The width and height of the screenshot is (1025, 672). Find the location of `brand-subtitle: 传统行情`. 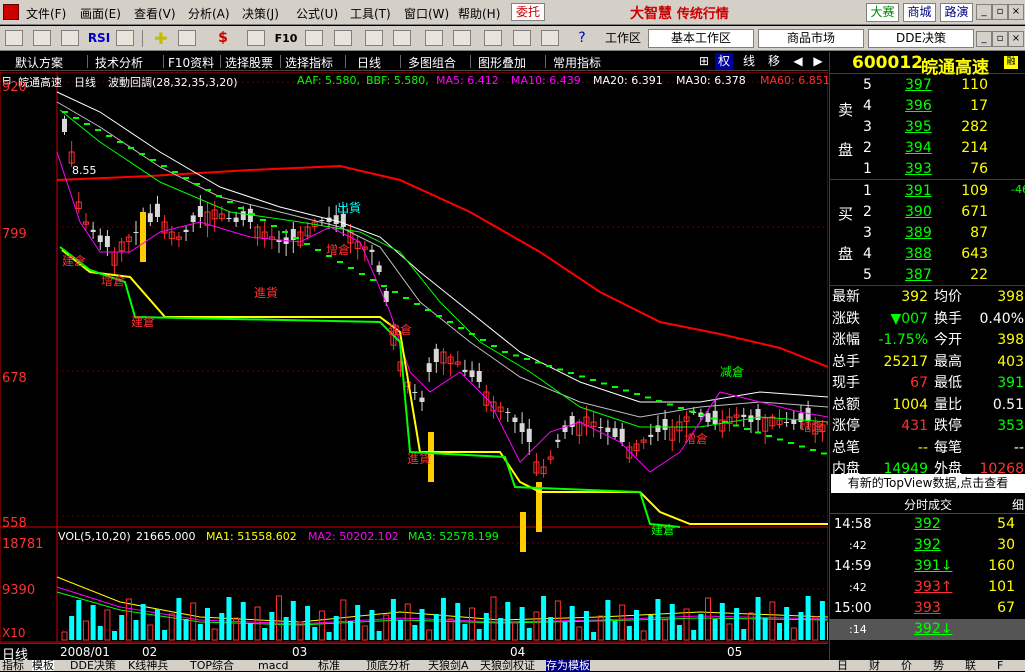

brand-subtitle: 传统行情 is located at coordinates (702, 14).